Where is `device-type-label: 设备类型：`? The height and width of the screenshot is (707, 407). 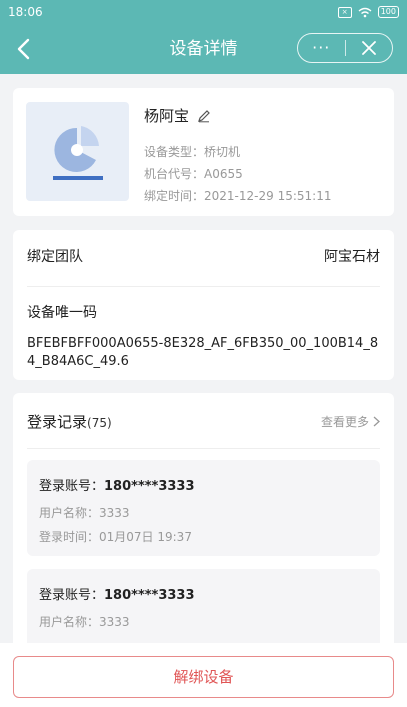 device-type-label: 设备类型： is located at coordinates (174, 152).